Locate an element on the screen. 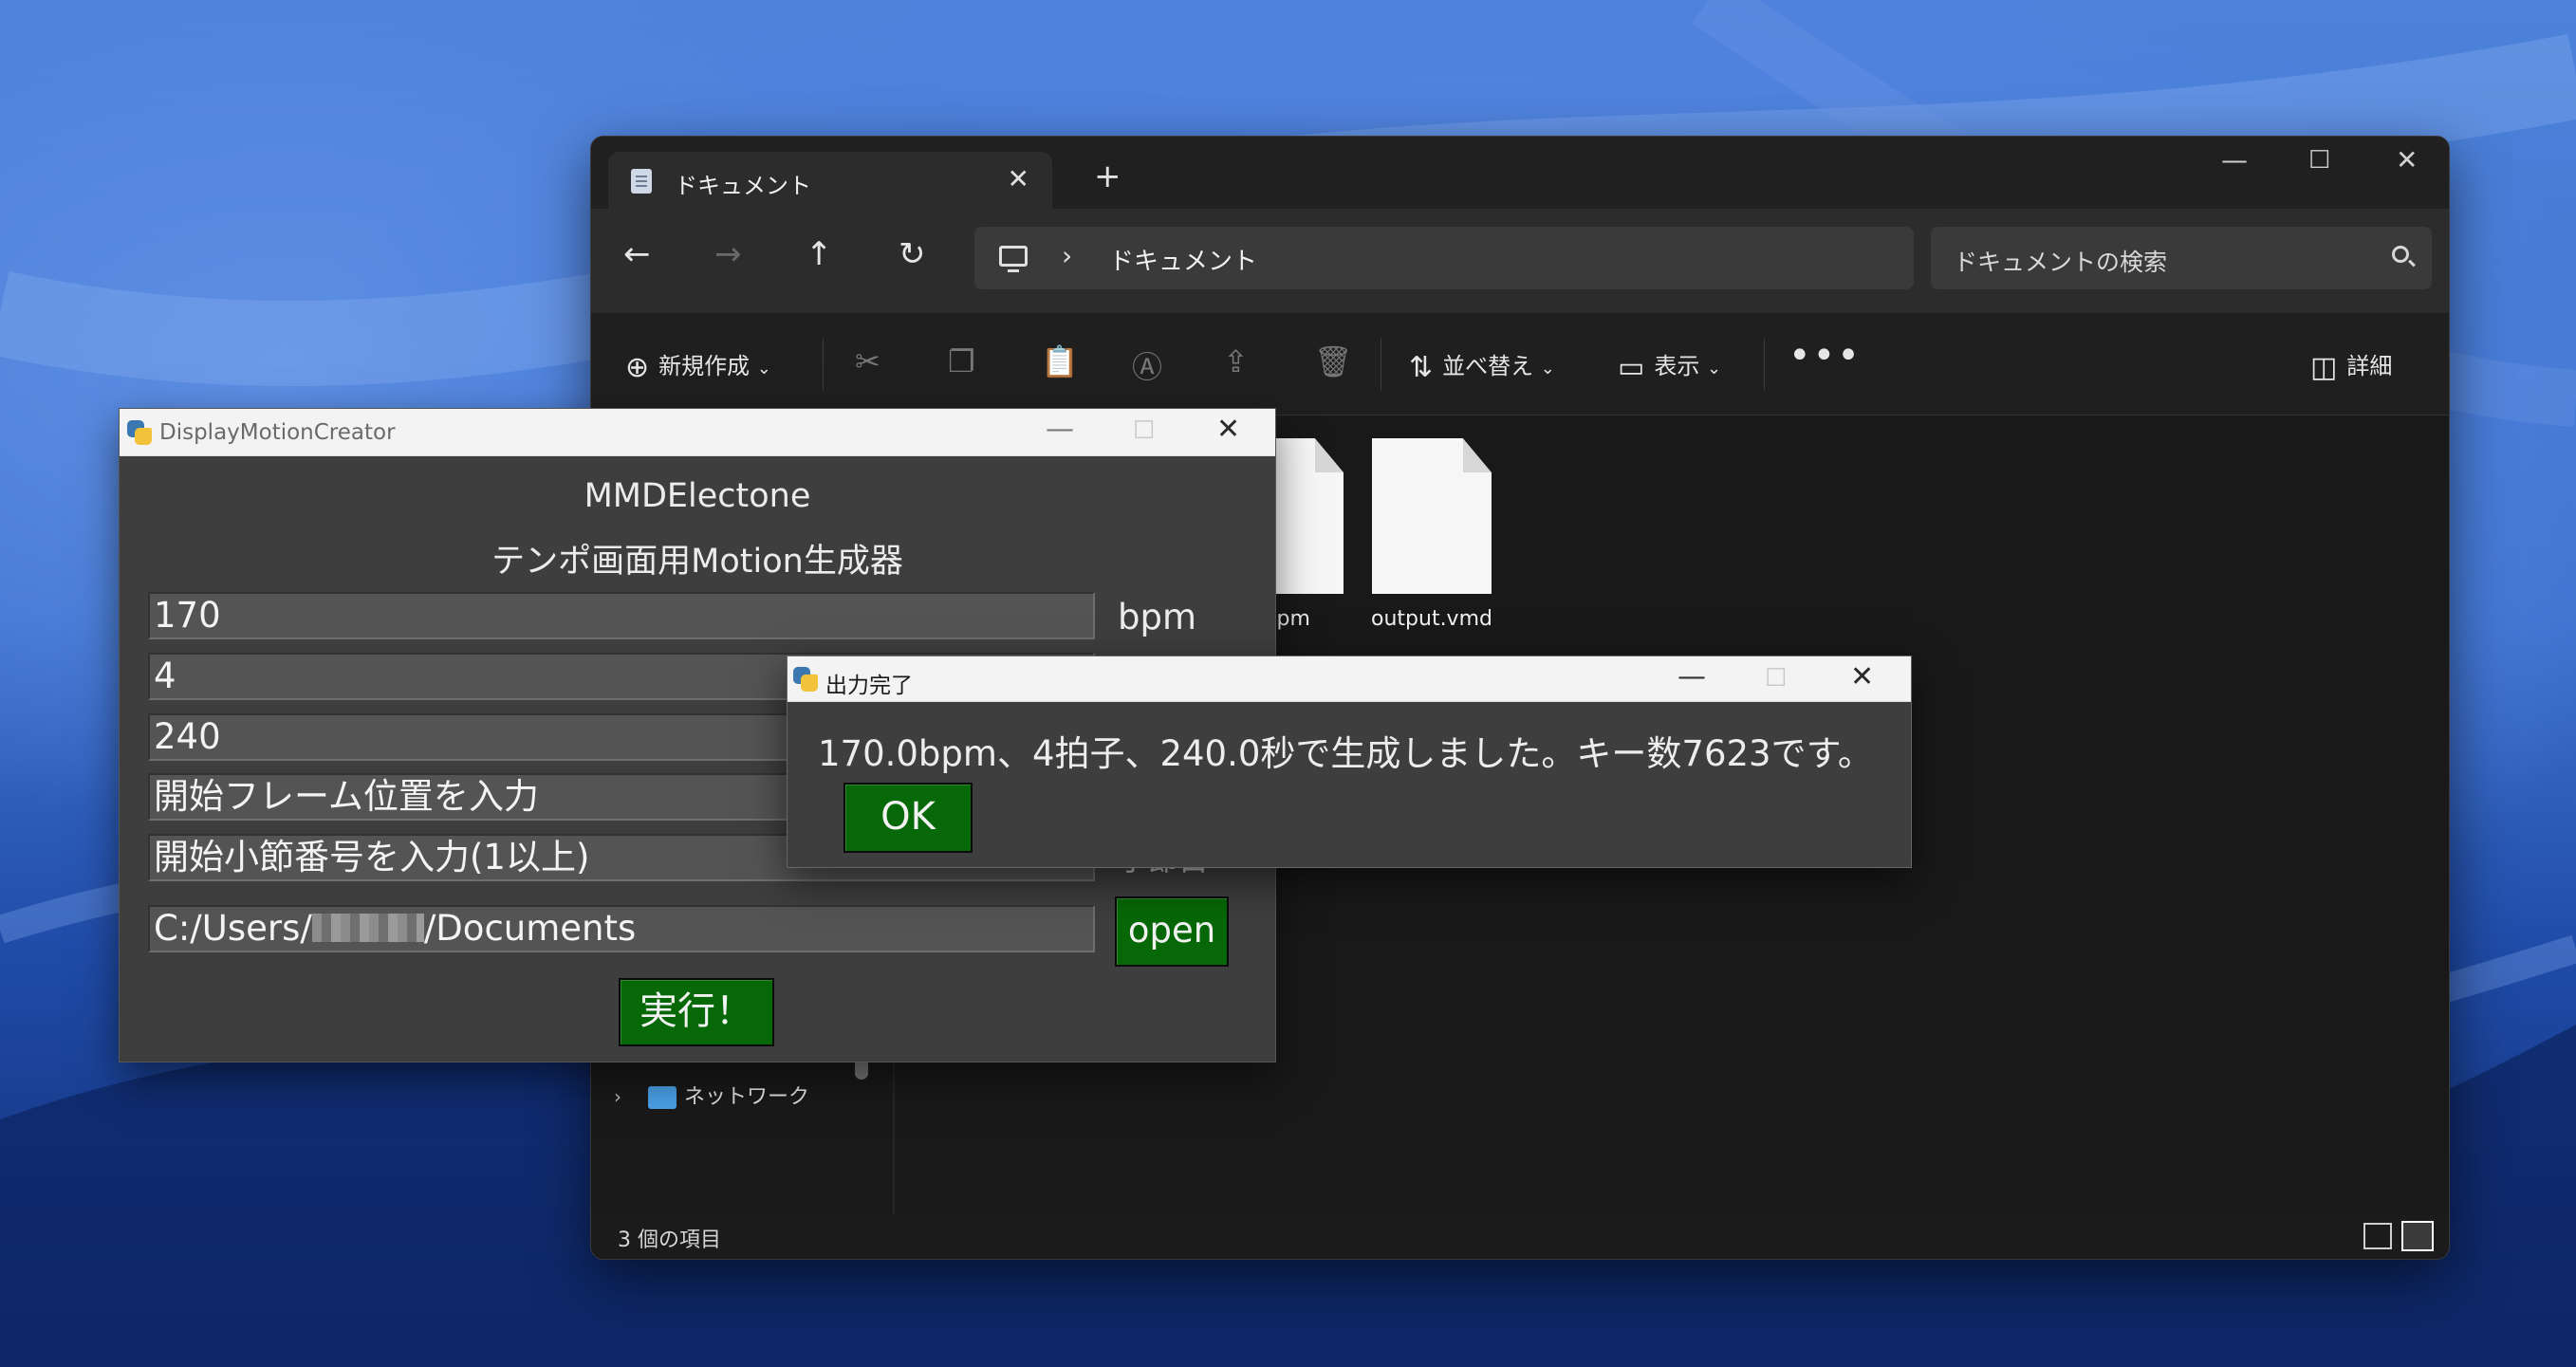 The image size is (2576, 1367). share-icon: ⇪ is located at coordinates (1236, 361).